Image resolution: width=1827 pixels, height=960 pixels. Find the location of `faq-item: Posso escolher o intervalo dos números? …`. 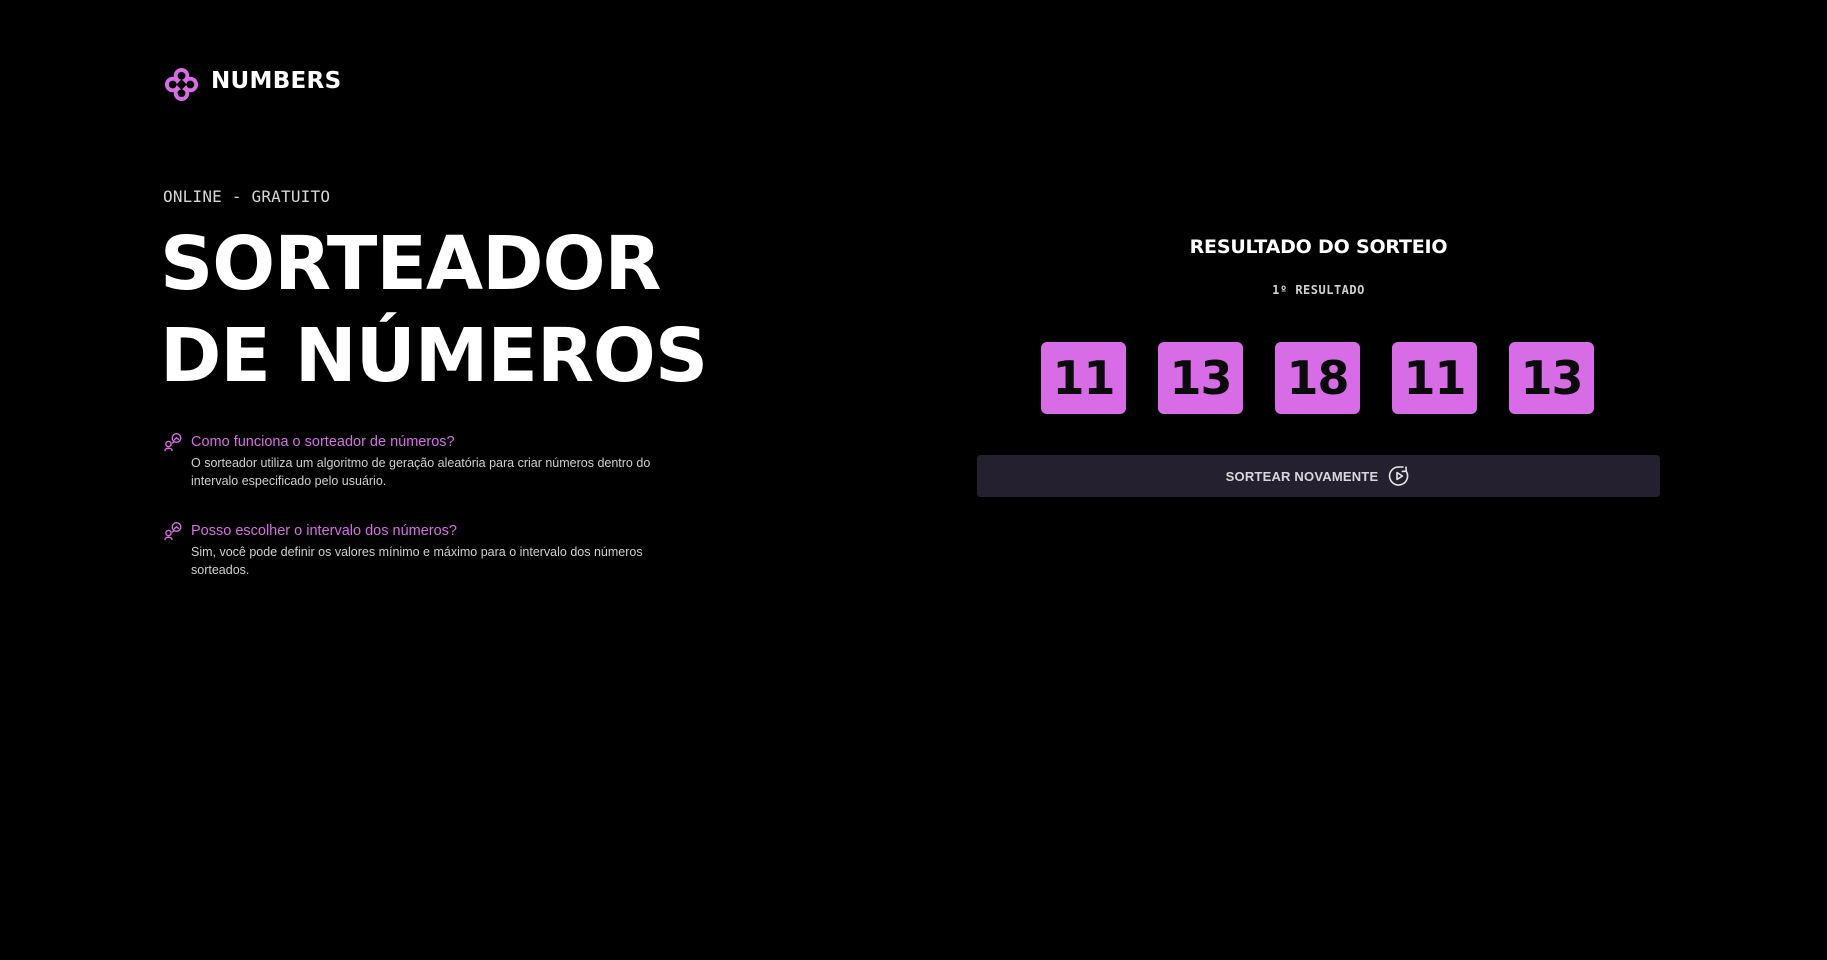

faq-item: Posso escolher o intervalo dos números? … is located at coordinates (423, 550).